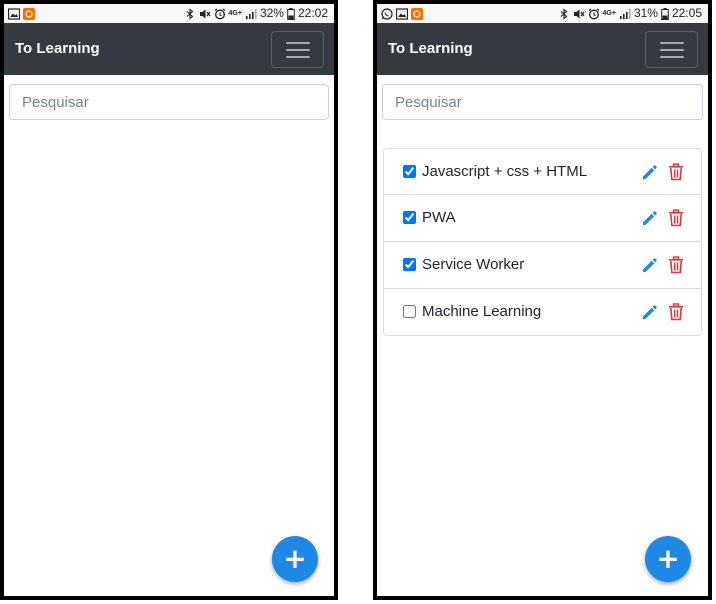 The height and width of the screenshot is (604, 716). I want to click on battery-percent: 31%, so click(645, 13).